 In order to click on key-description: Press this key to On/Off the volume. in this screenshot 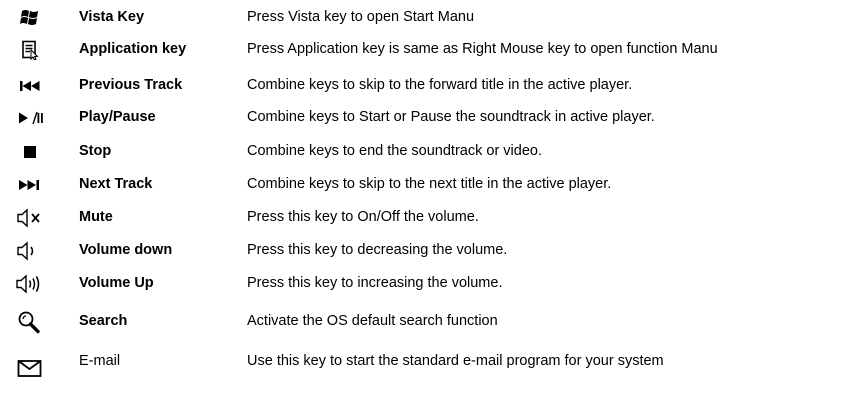, I will do `click(363, 217)`.